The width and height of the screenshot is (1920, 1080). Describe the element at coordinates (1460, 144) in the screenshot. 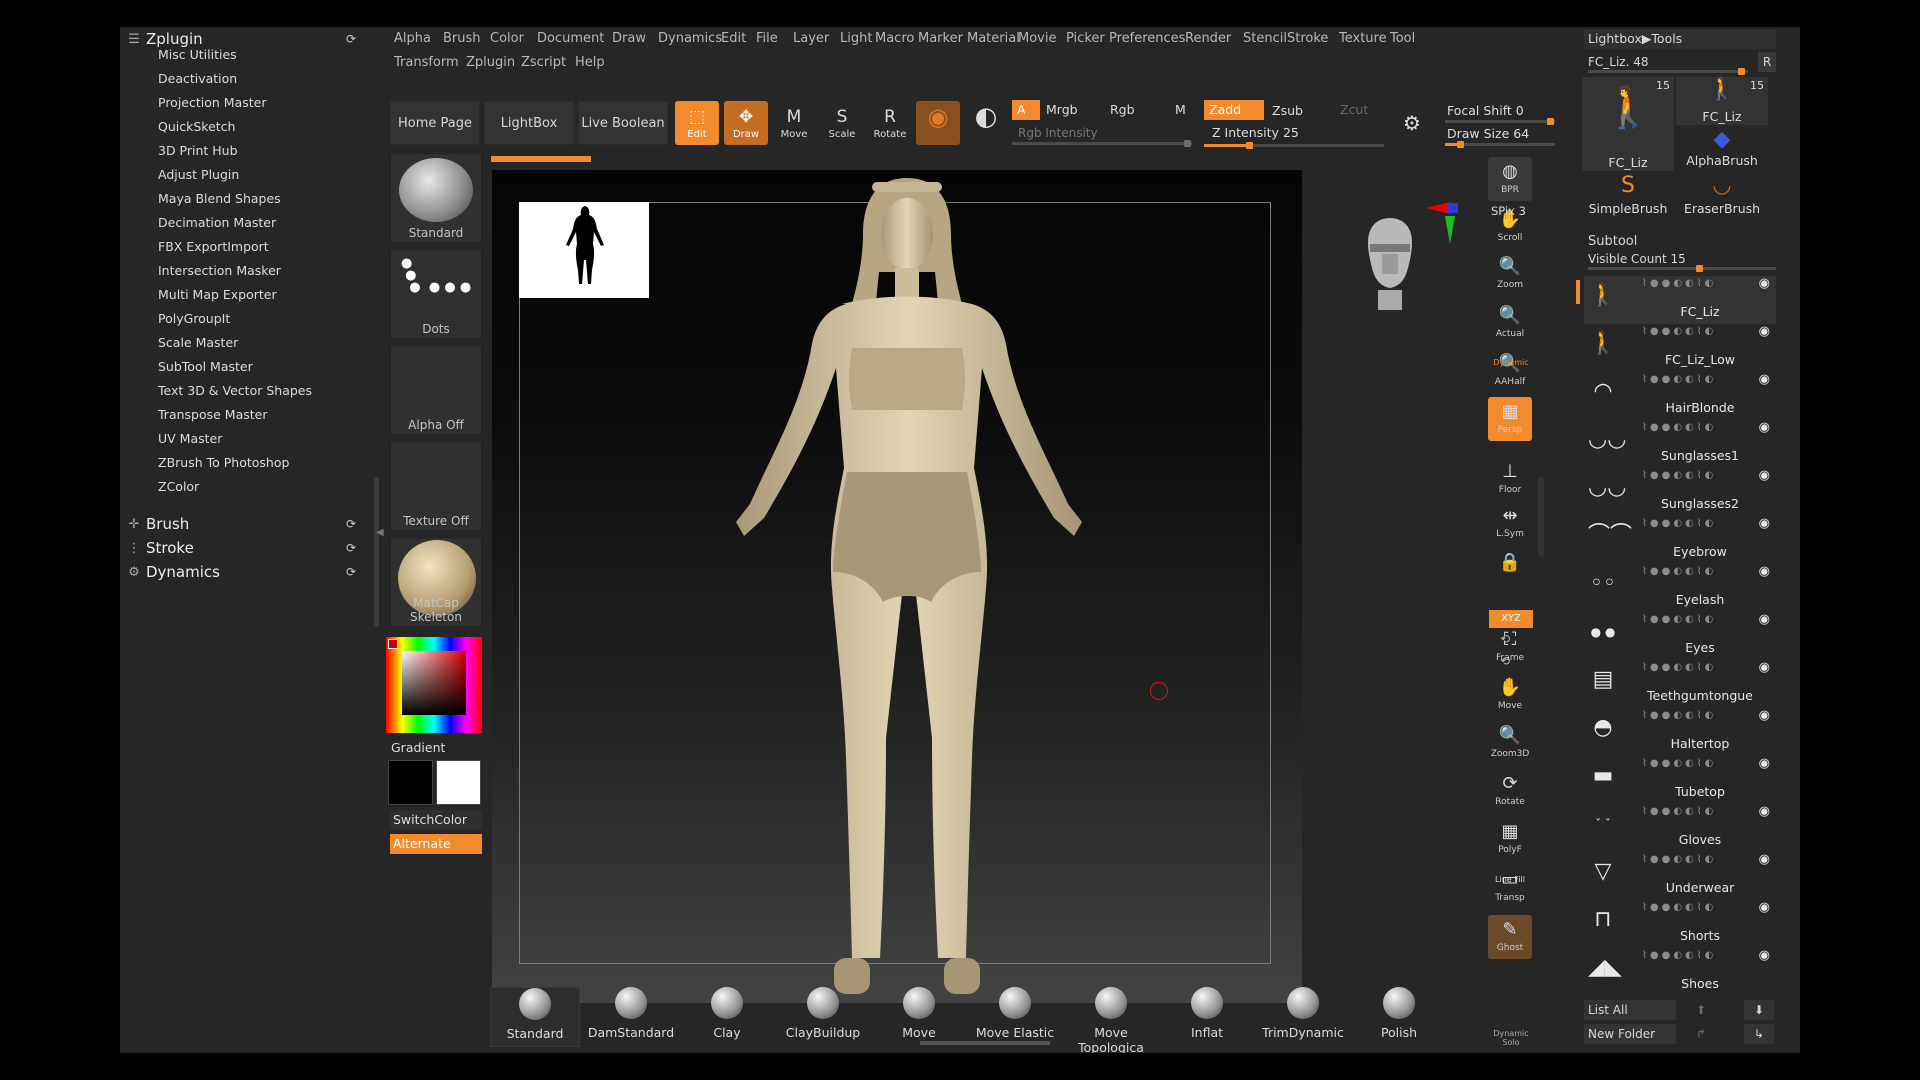

I see `draw-size-handle` at that location.